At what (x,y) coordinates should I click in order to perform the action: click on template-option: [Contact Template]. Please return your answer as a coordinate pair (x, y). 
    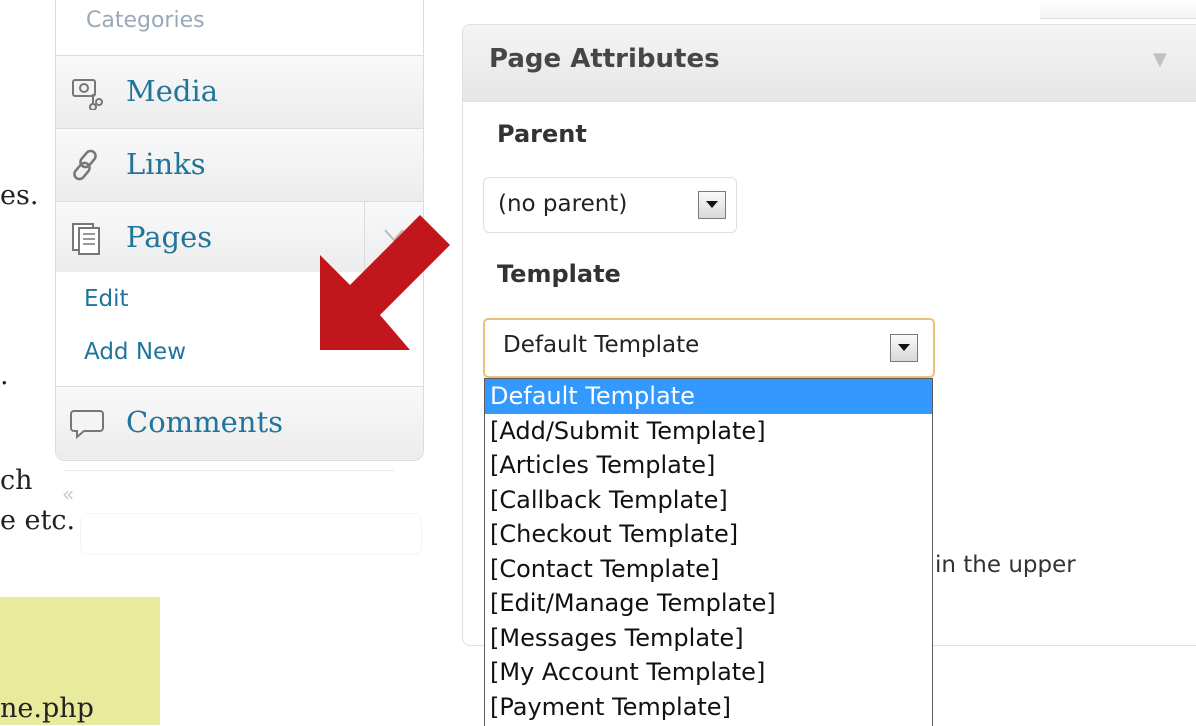
    Looking at the image, I should click on (708, 569).